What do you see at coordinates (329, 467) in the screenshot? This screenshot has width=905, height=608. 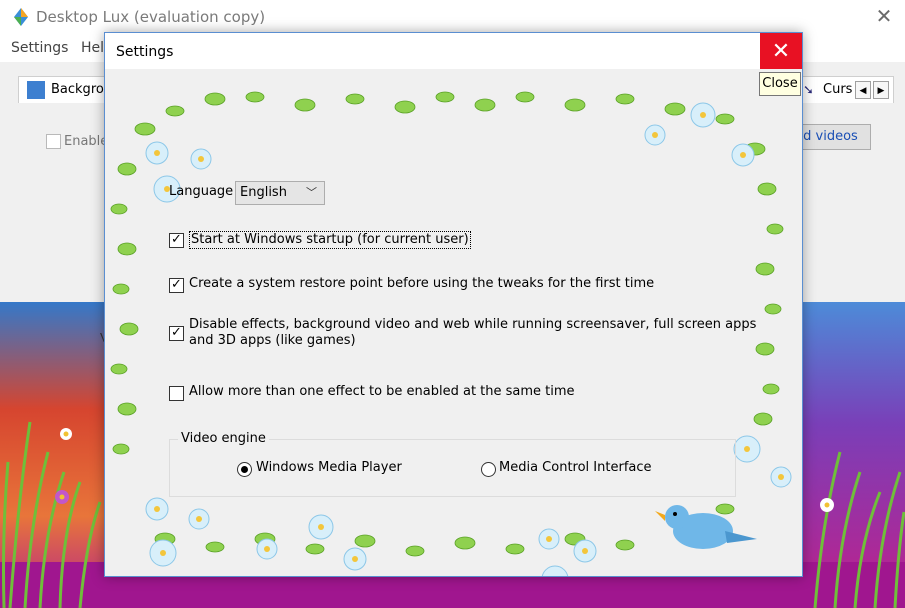 I see `windows-media-player-label: Windows Media Player` at bounding box center [329, 467].